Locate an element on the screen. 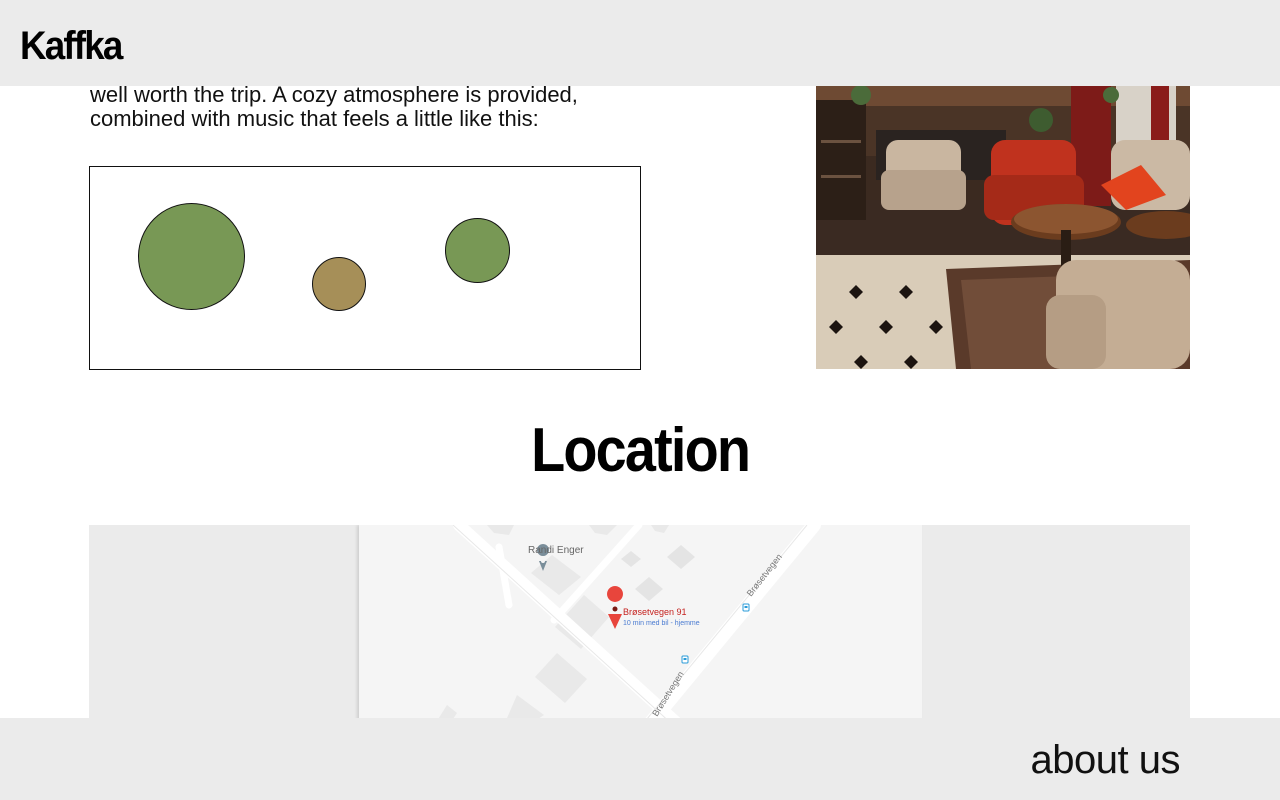 This screenshot has width=1280, height=800. location-heading: Location is located at coordinates (640, 451).